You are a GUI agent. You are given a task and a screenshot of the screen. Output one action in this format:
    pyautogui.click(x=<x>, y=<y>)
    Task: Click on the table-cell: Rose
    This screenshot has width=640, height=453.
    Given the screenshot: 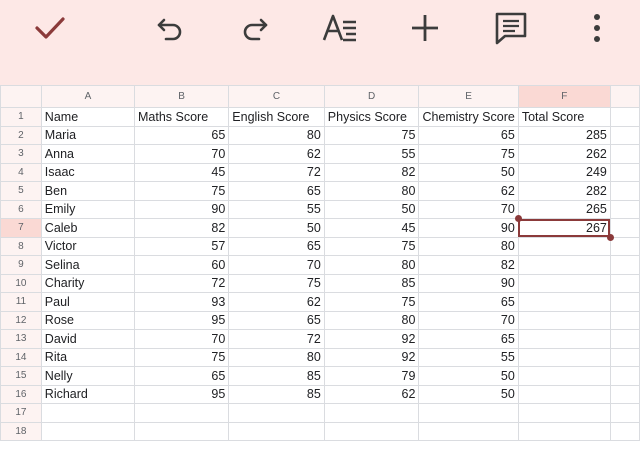 What is the action you would take?
    pyautogui.click(x=88, y=320)
    